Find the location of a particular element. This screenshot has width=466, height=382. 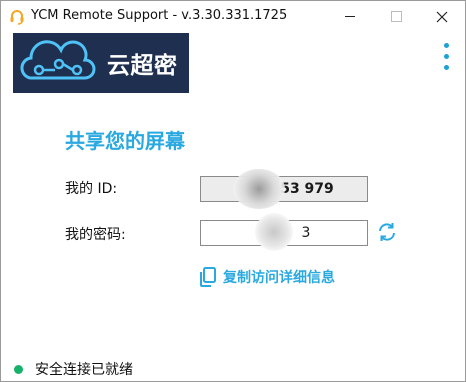

headset-app-icon is located at coordinates (17, 17).